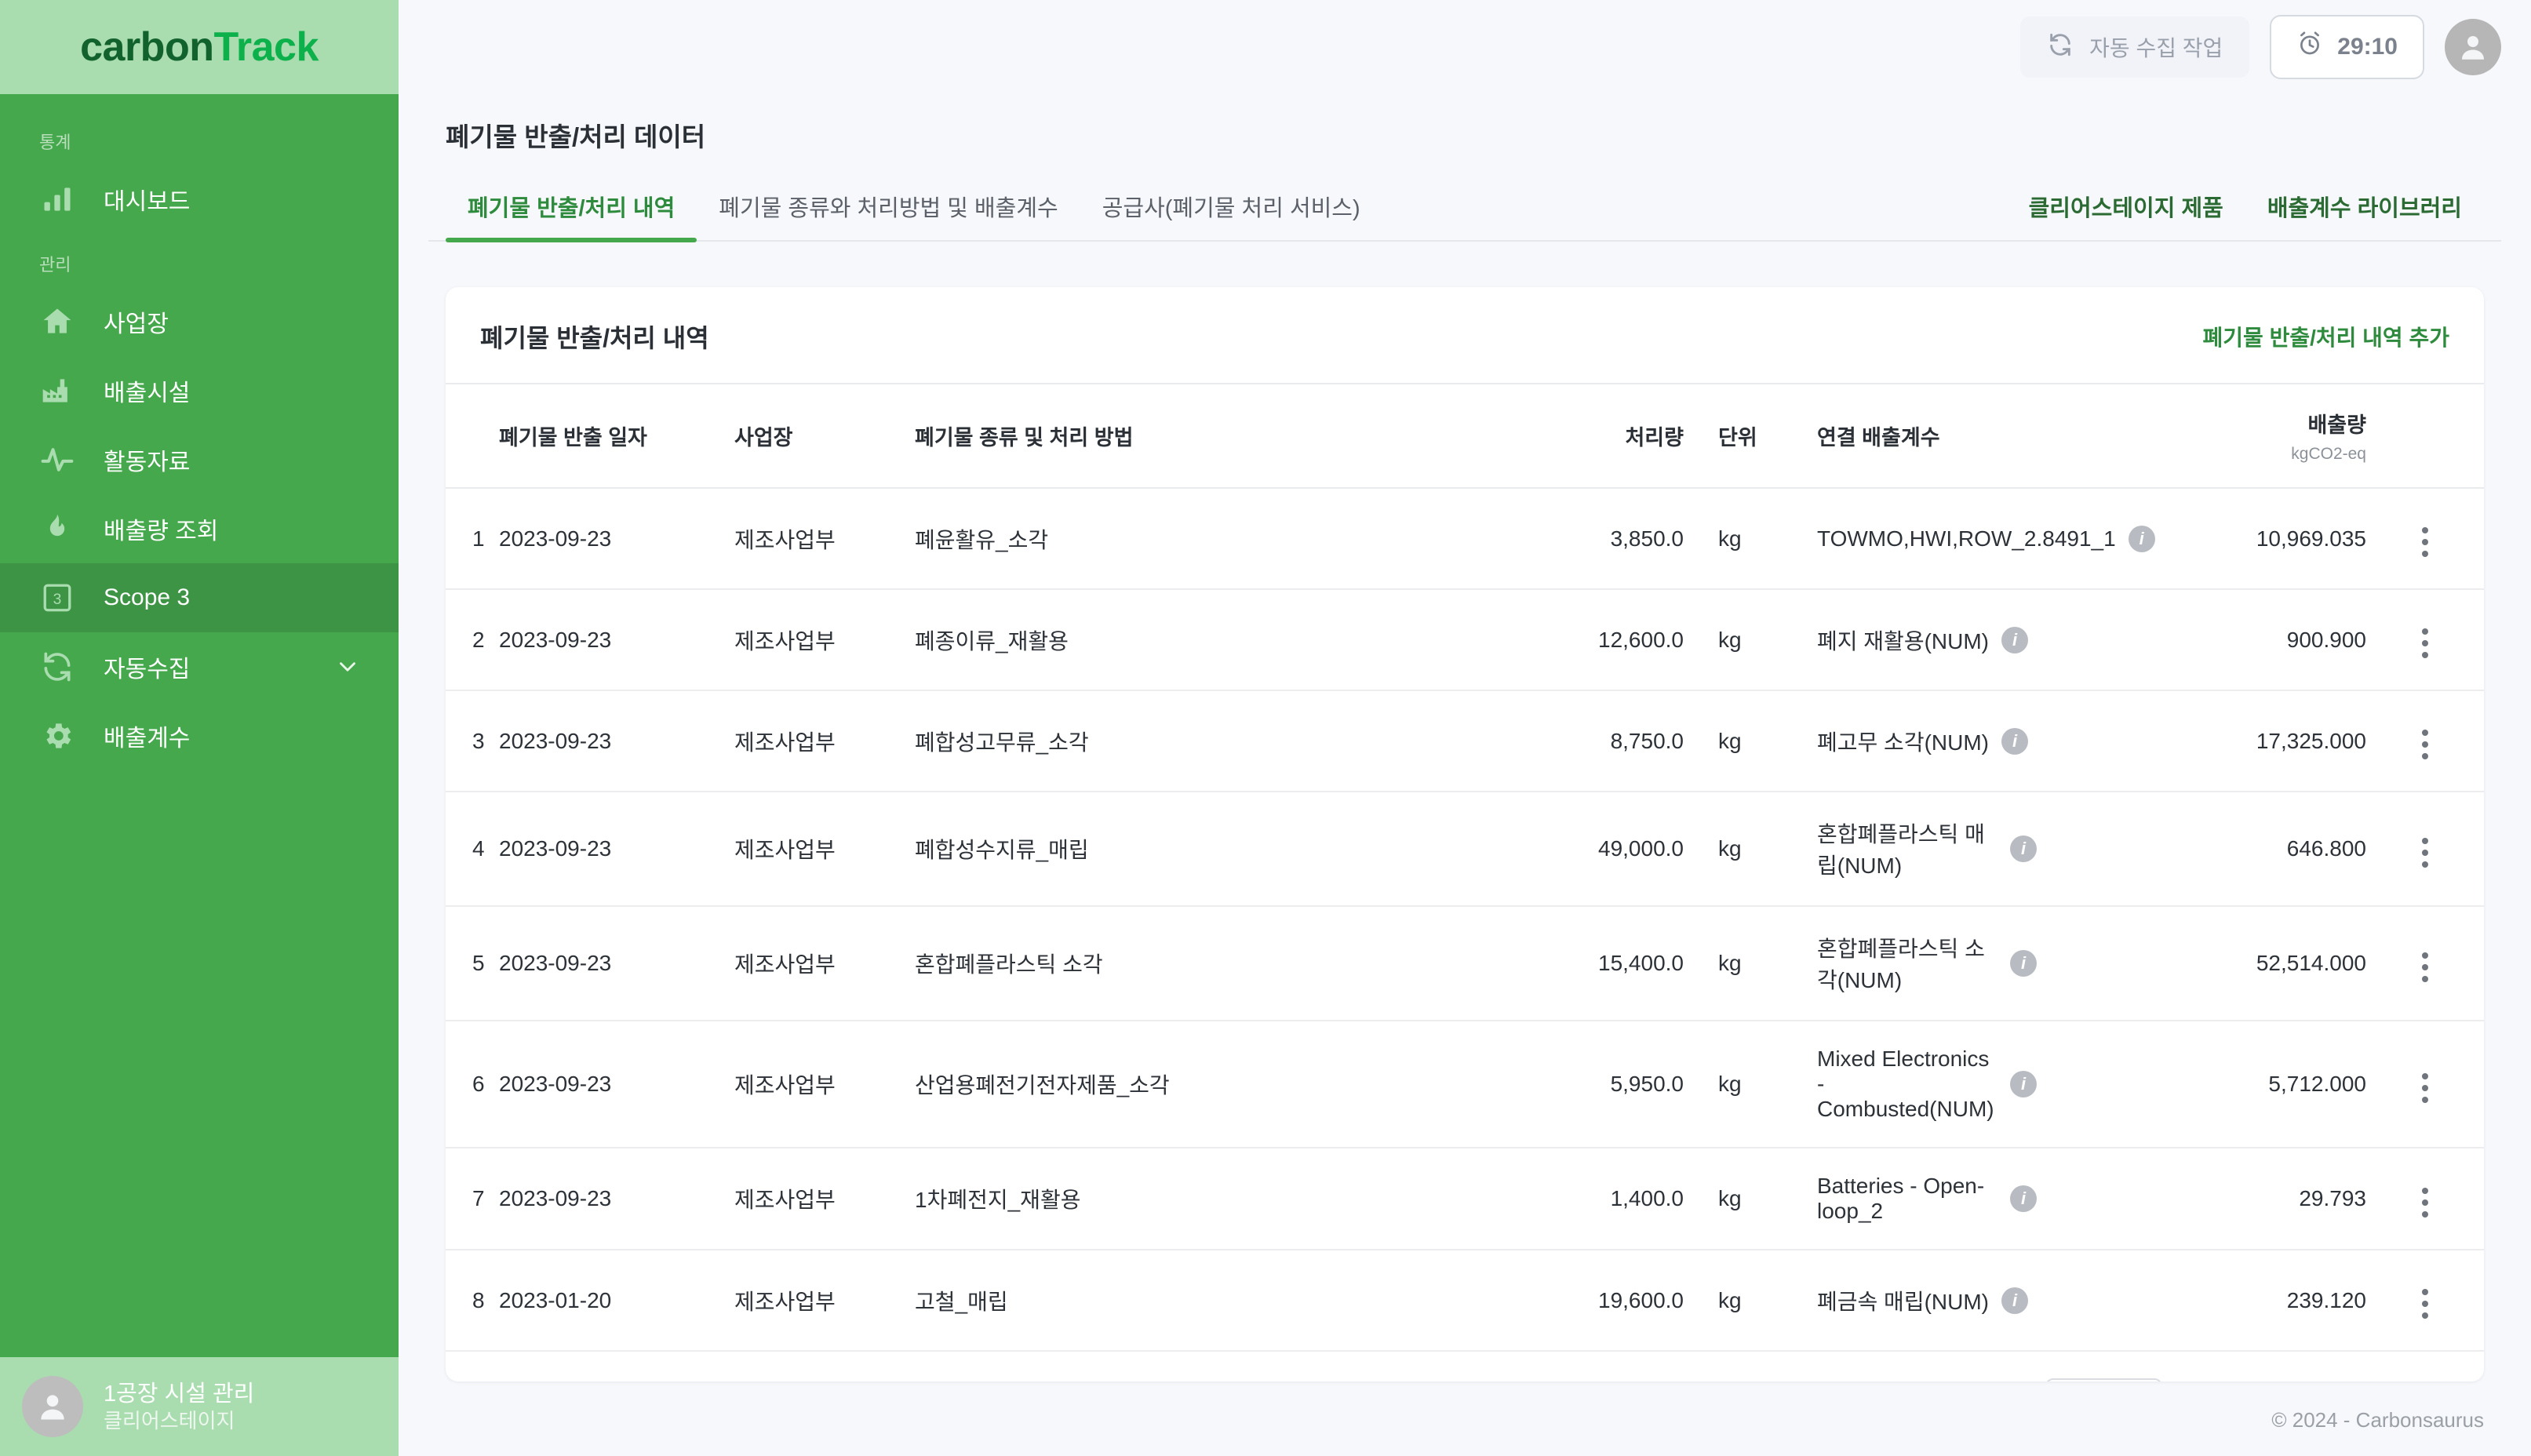  I want to click on tabs-secondary-links: 클리어스테이지 제품 배출계수 라이브러리, so click(2246, 215).